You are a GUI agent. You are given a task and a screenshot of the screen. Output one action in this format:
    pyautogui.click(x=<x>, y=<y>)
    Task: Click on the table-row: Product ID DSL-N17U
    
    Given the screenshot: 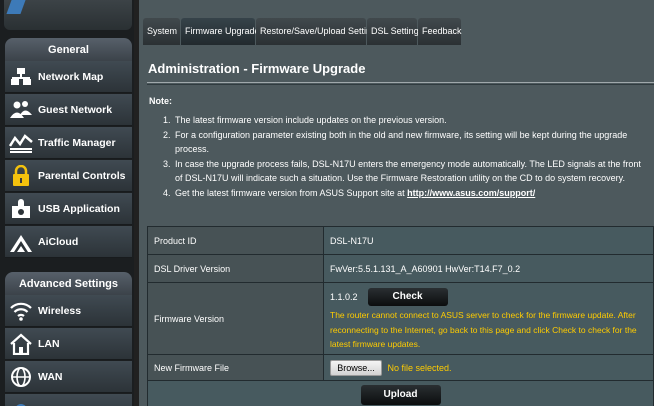 What is the action you would take?
    pyautogui.click(x=400, y=240)
    